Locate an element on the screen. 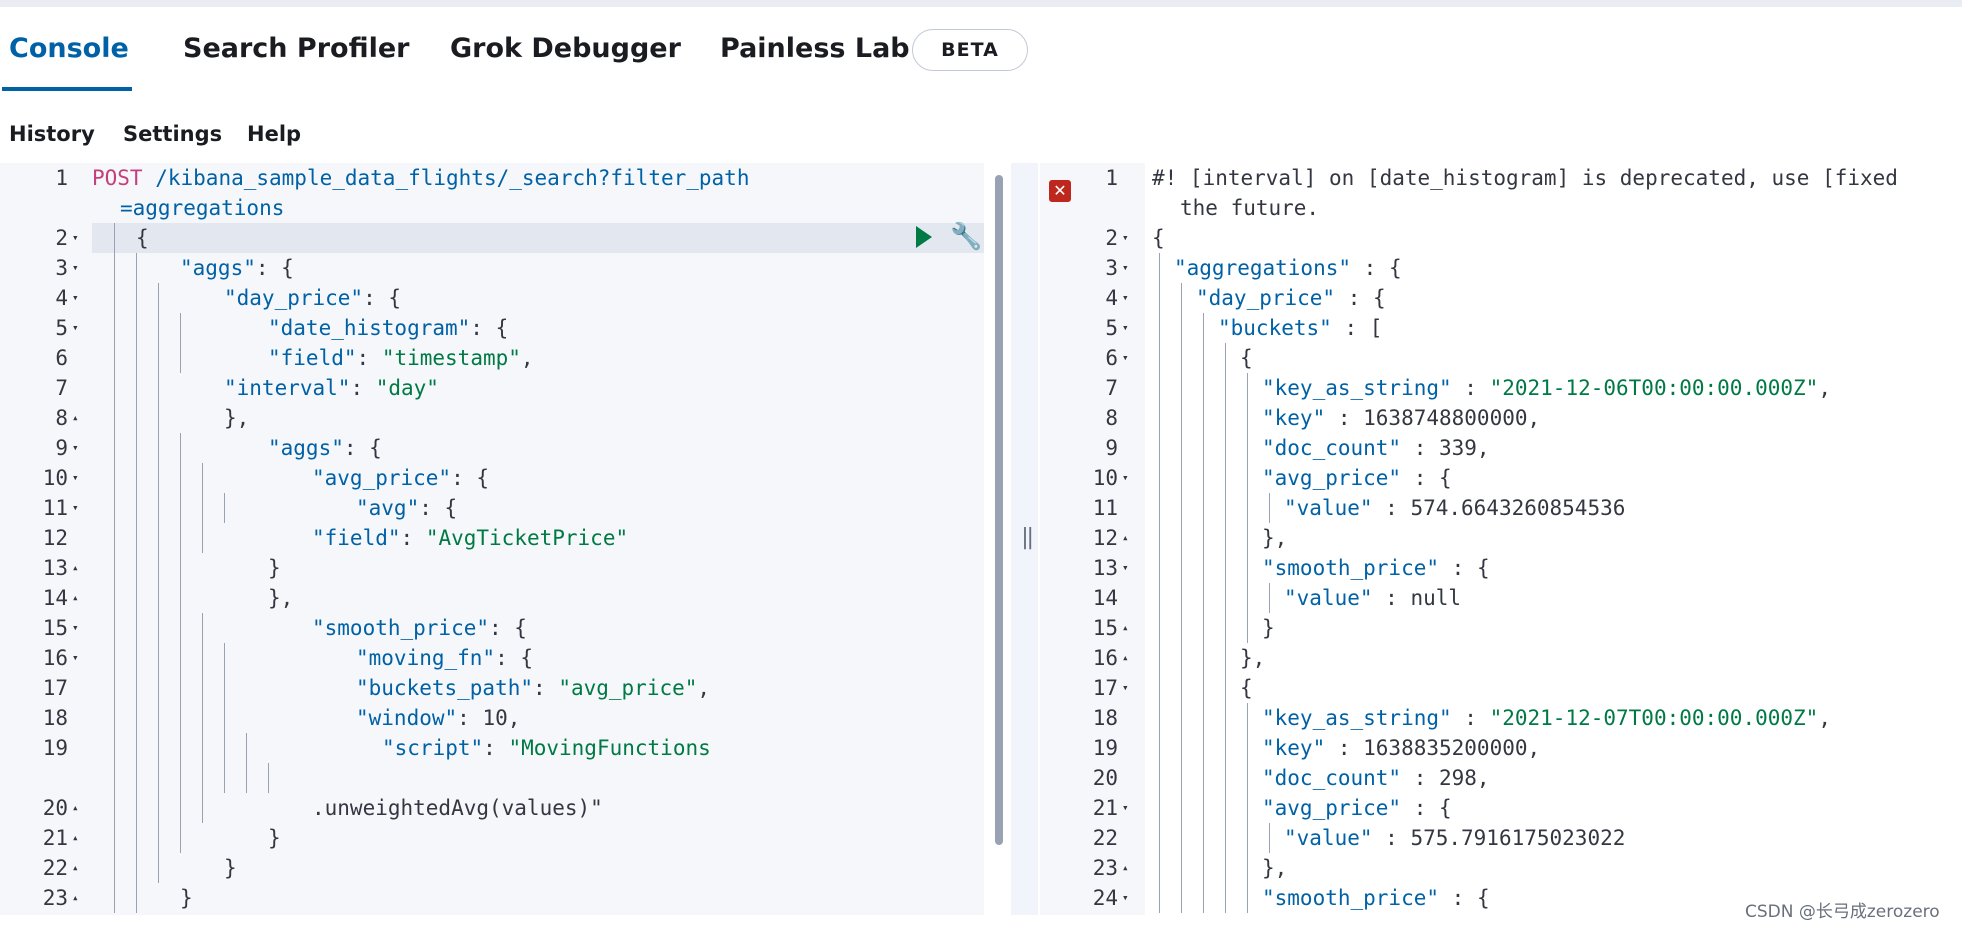 Image resolution: width=1962 pixels, height=927 pixels. line-number: 22 is located at coordinates (55, 868).